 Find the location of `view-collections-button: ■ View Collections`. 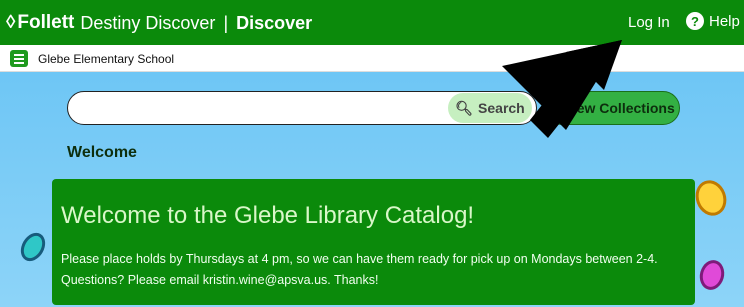

view-collections-button: ■ View Collections is located at coordinates (612, 108).